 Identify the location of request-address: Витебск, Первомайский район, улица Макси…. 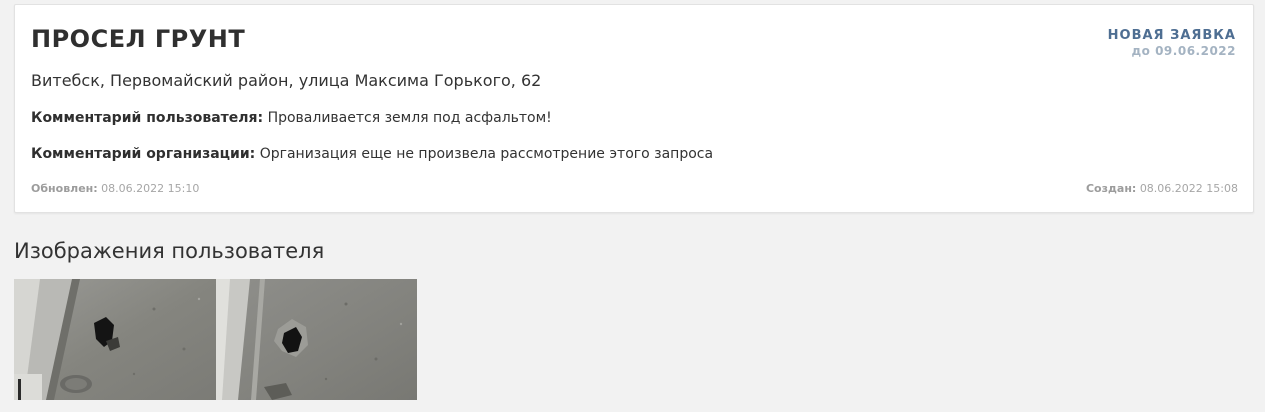
(286, 80).